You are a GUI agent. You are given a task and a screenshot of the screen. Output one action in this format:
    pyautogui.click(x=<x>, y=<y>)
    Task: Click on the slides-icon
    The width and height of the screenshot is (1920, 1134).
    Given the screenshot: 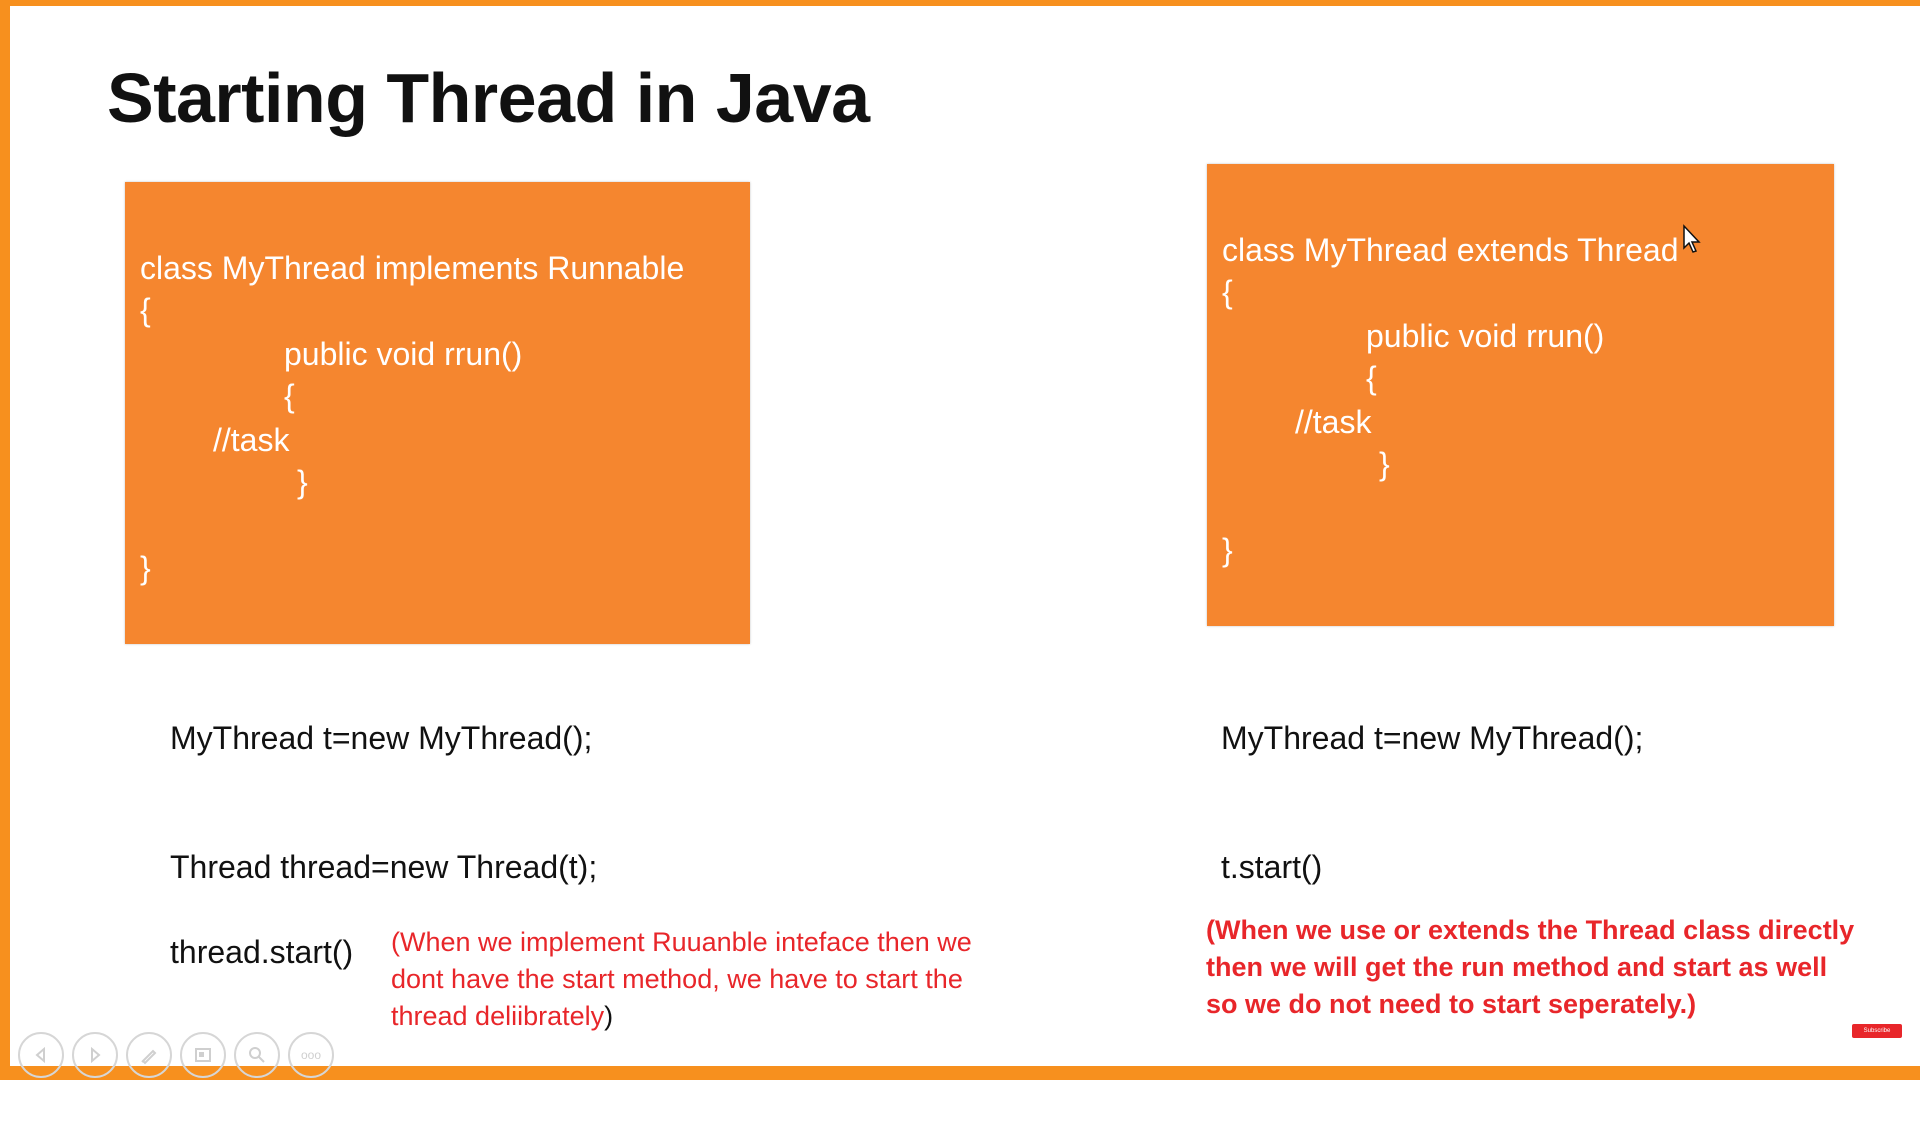 What is the action you would take?
    pyautogui.click(x=203, y=1055)
    